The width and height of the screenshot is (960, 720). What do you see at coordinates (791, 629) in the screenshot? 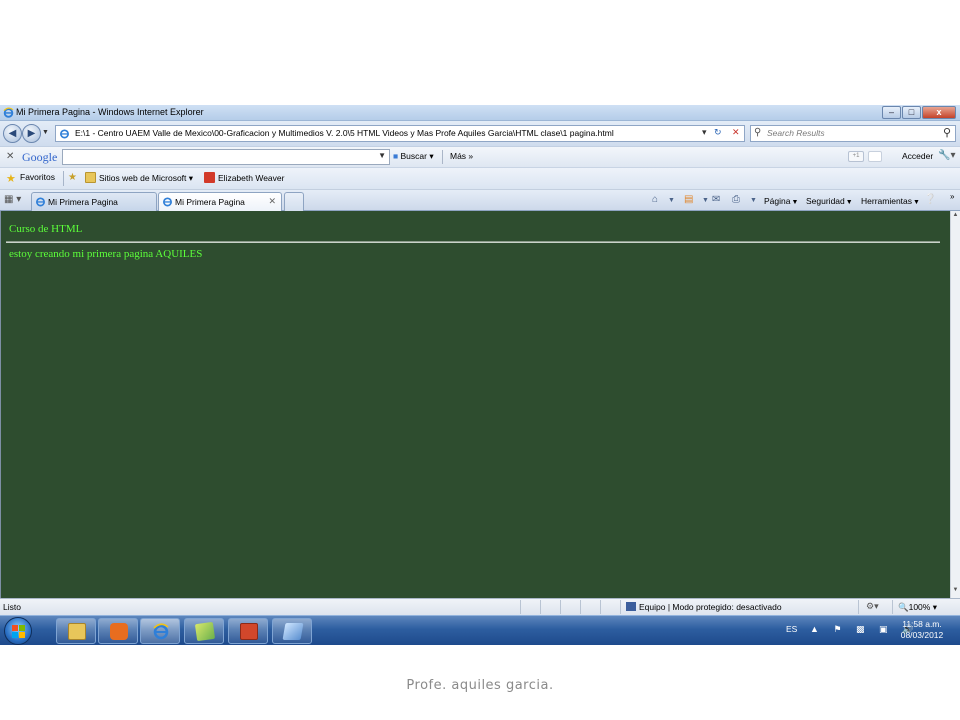
I see `language-indicator: ES` at bounding box center [791, 629].